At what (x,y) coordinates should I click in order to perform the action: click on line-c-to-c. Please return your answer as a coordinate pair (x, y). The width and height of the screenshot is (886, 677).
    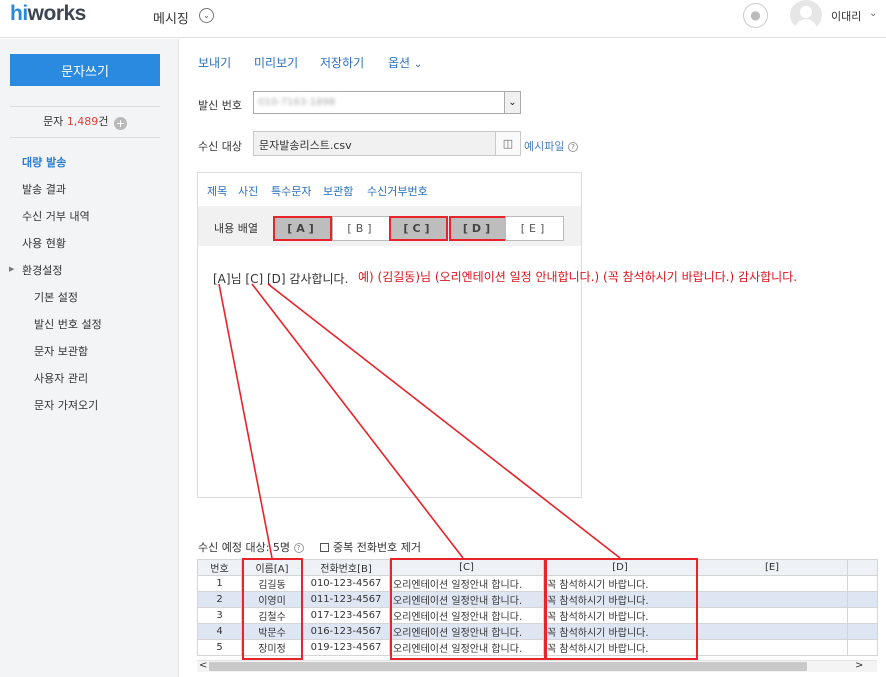
    Looking at the image, I should click on (357, 421).